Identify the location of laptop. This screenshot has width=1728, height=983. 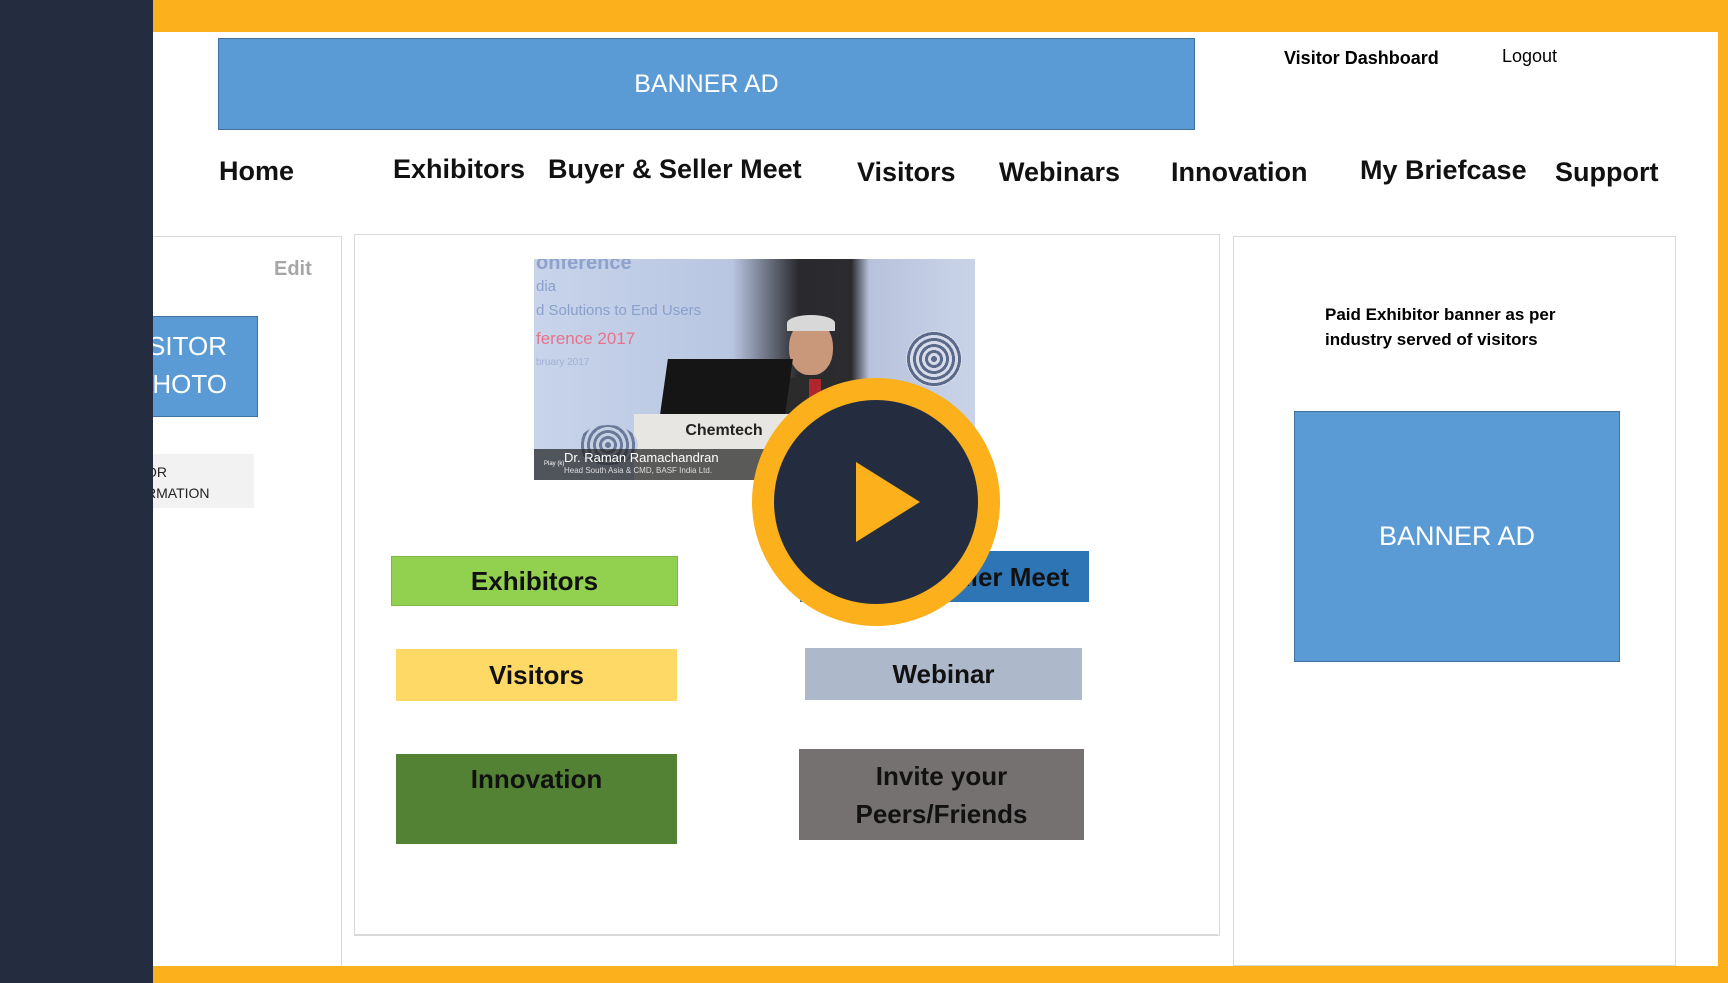
(726, 386).